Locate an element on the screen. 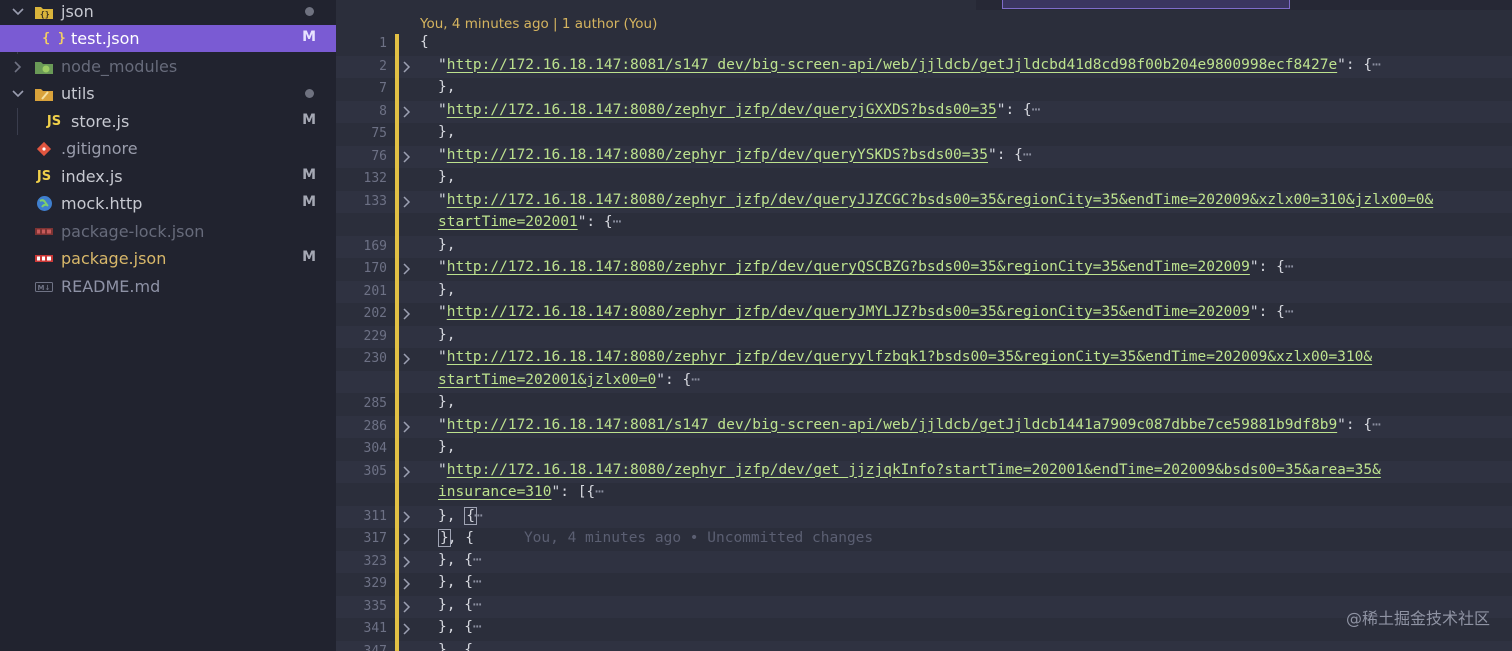  code-line: 201}, is located at coordinates (924, 291).